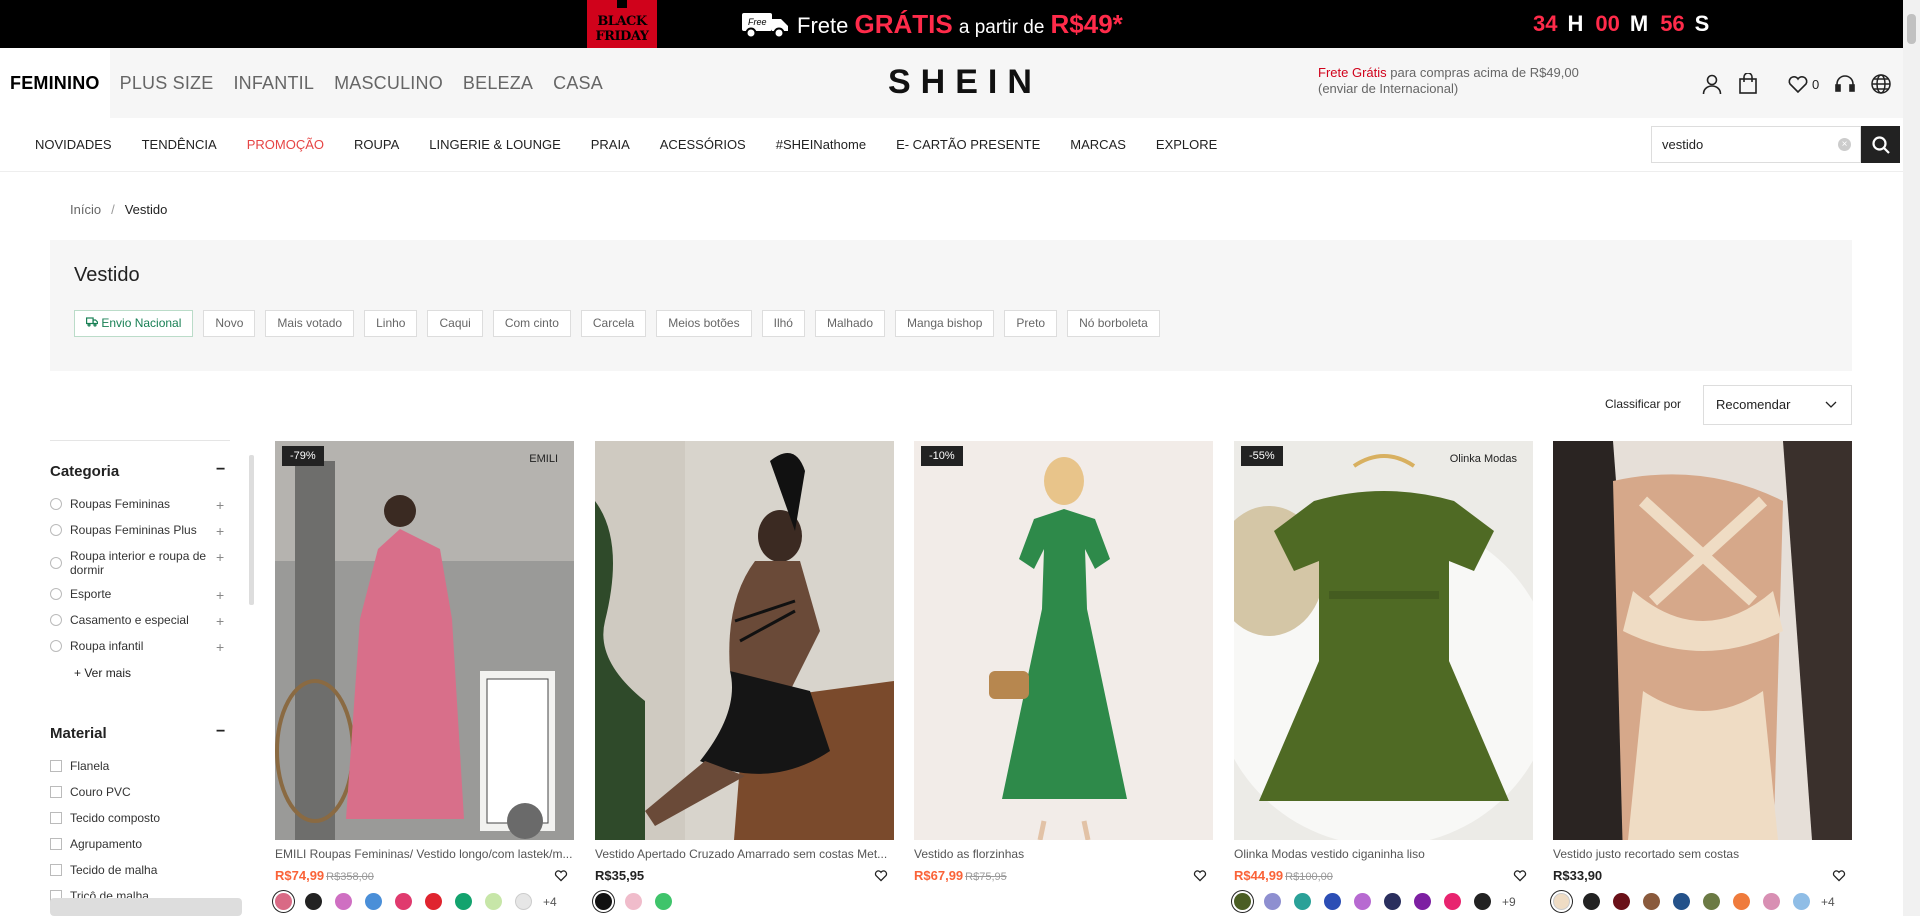  What do you see at coordinates (968, 145) in the screenshot?
I see `nav-cartao-presente: E- CARTÃO PRESENTE` at bounding box center [968, 145].